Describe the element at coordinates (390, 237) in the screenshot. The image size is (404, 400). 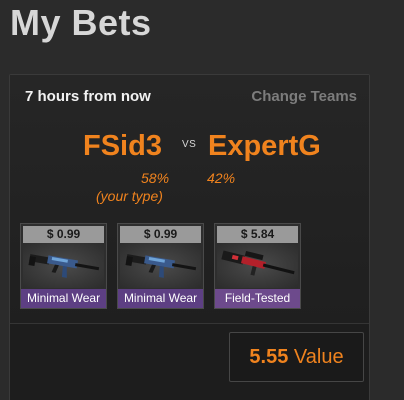
I see `right-margin` at that location.